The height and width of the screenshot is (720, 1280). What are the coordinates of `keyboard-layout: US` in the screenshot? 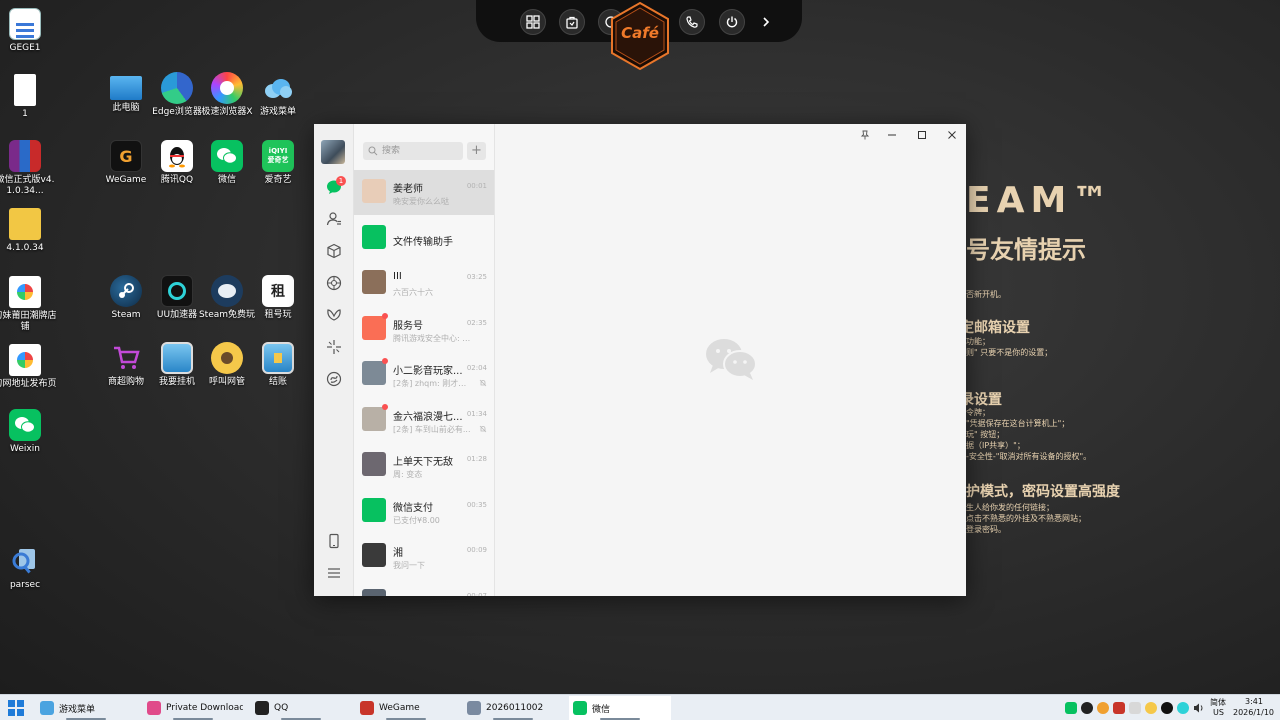 It's located at (1218, 712).